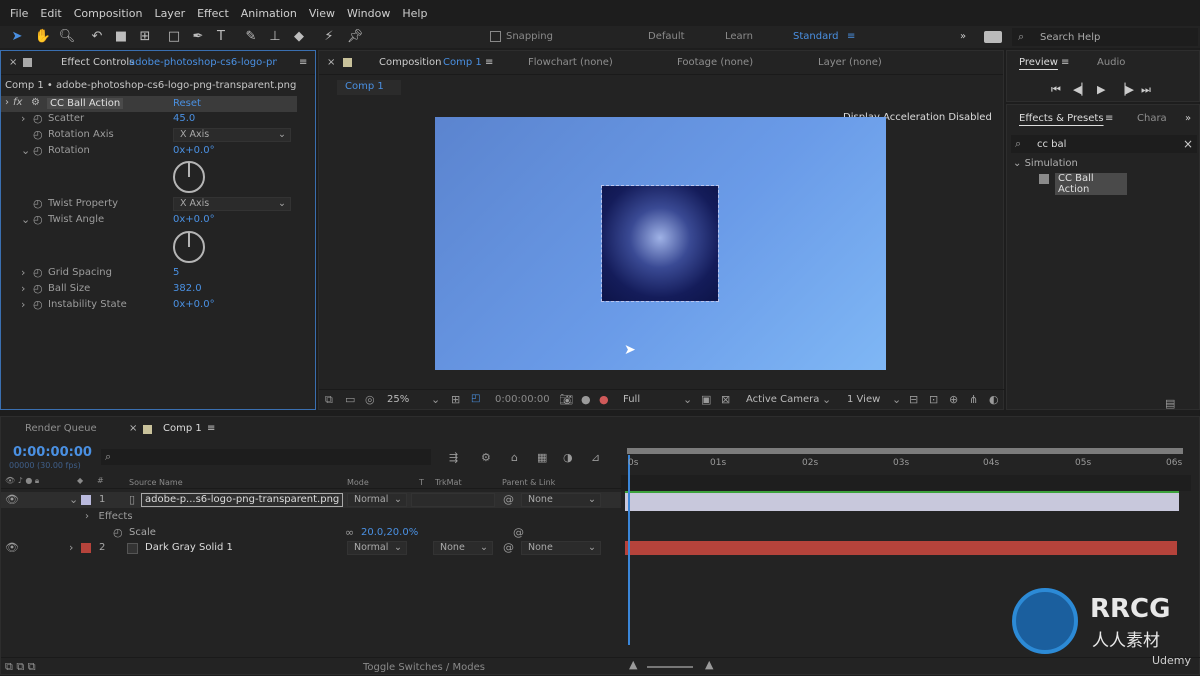 The height and width of the screenshot is (676, 1200). Describe the element at coordinates (67, 37) in the screenshot. I see `zoom-tool-icon: 🔍︎` at that location.